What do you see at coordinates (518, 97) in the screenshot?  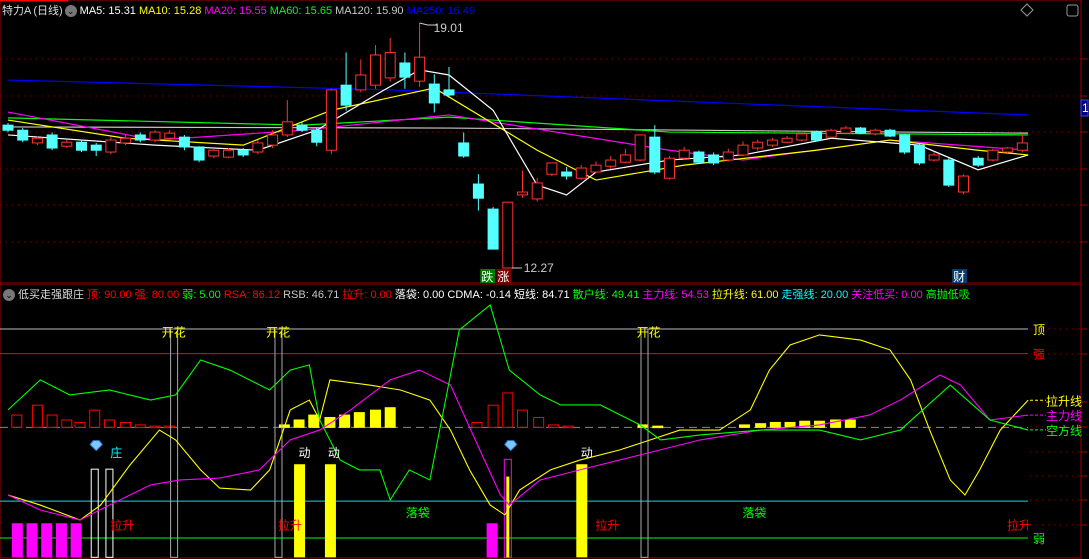 I see `ma-line-ma250` at bounding box center [518, 97].